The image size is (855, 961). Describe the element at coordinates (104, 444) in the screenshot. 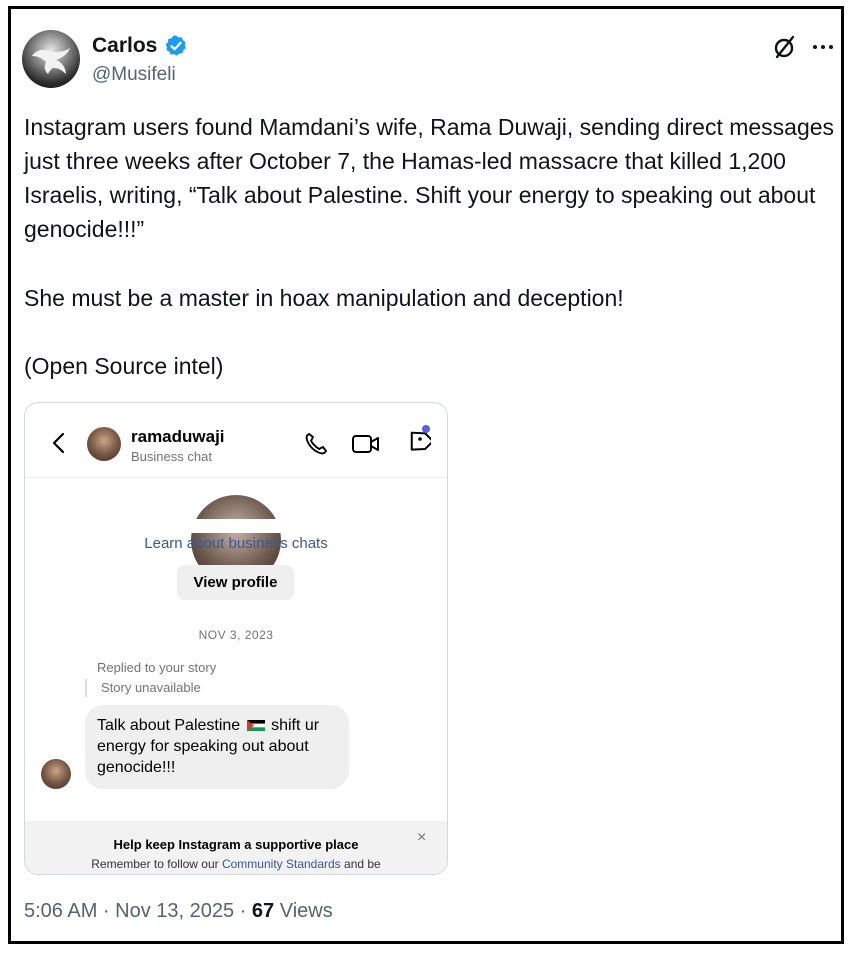

I see `ig-header-avatar` at that location.